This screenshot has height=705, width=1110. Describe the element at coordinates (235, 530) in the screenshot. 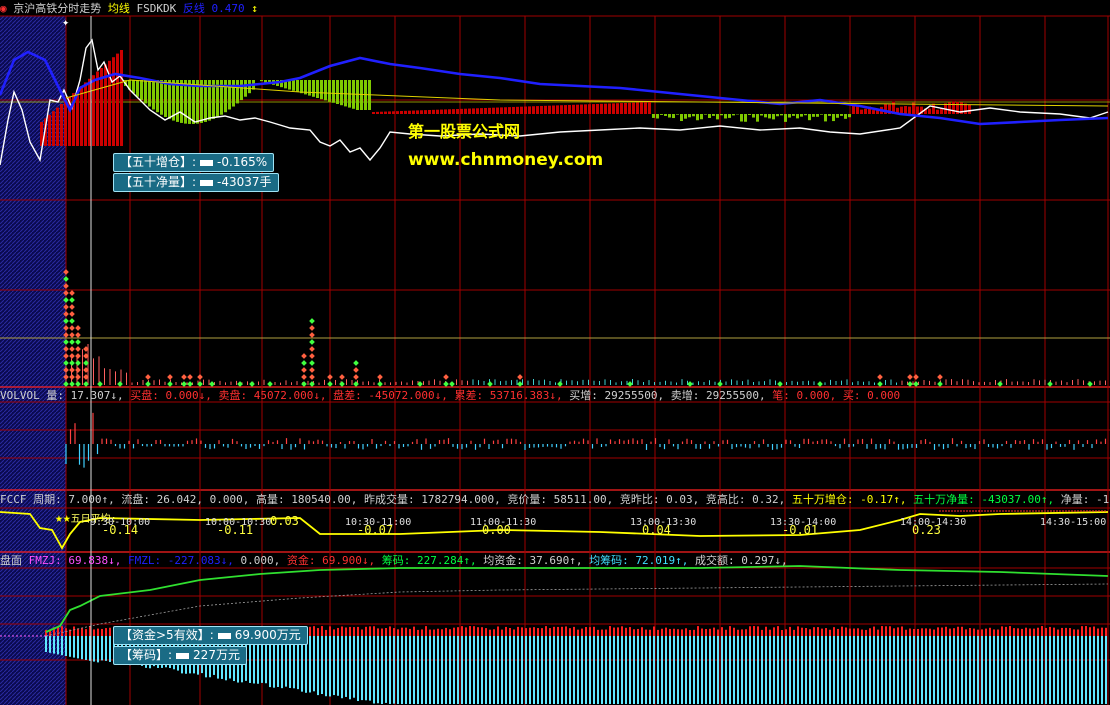

I see `segment-value: -0.11` at that location.